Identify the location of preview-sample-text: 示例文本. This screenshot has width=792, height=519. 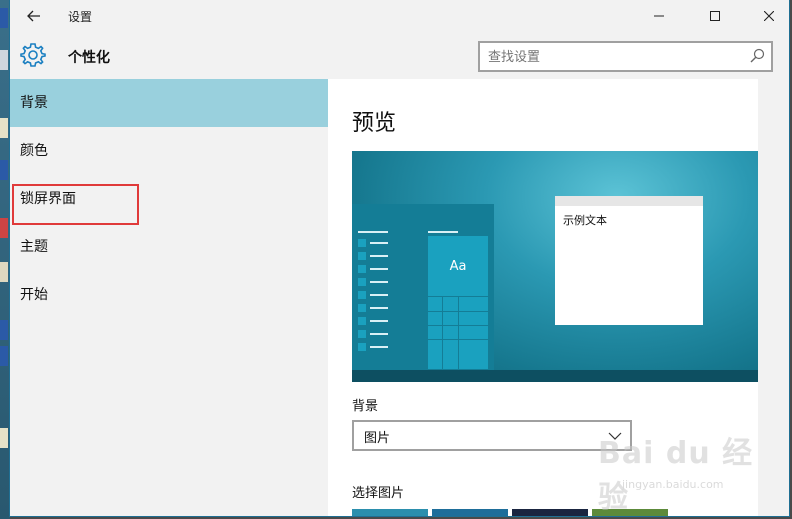
(585, 220).